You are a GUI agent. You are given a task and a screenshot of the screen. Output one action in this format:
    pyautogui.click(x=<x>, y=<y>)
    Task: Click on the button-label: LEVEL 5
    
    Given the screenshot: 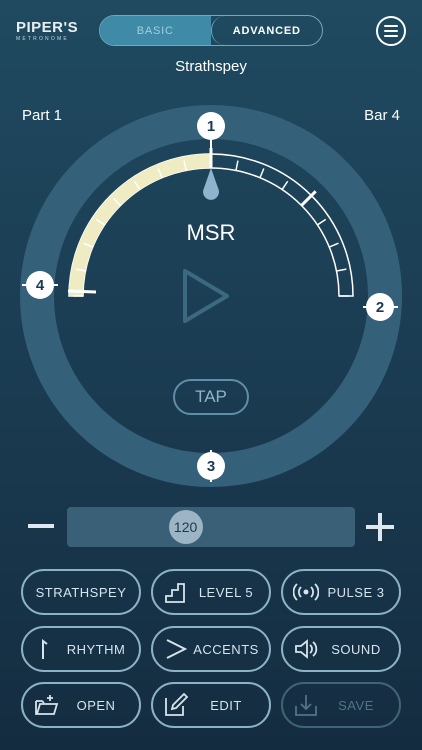 What is the action you would take?
    pyautogui.click(x=226, y=592)
    